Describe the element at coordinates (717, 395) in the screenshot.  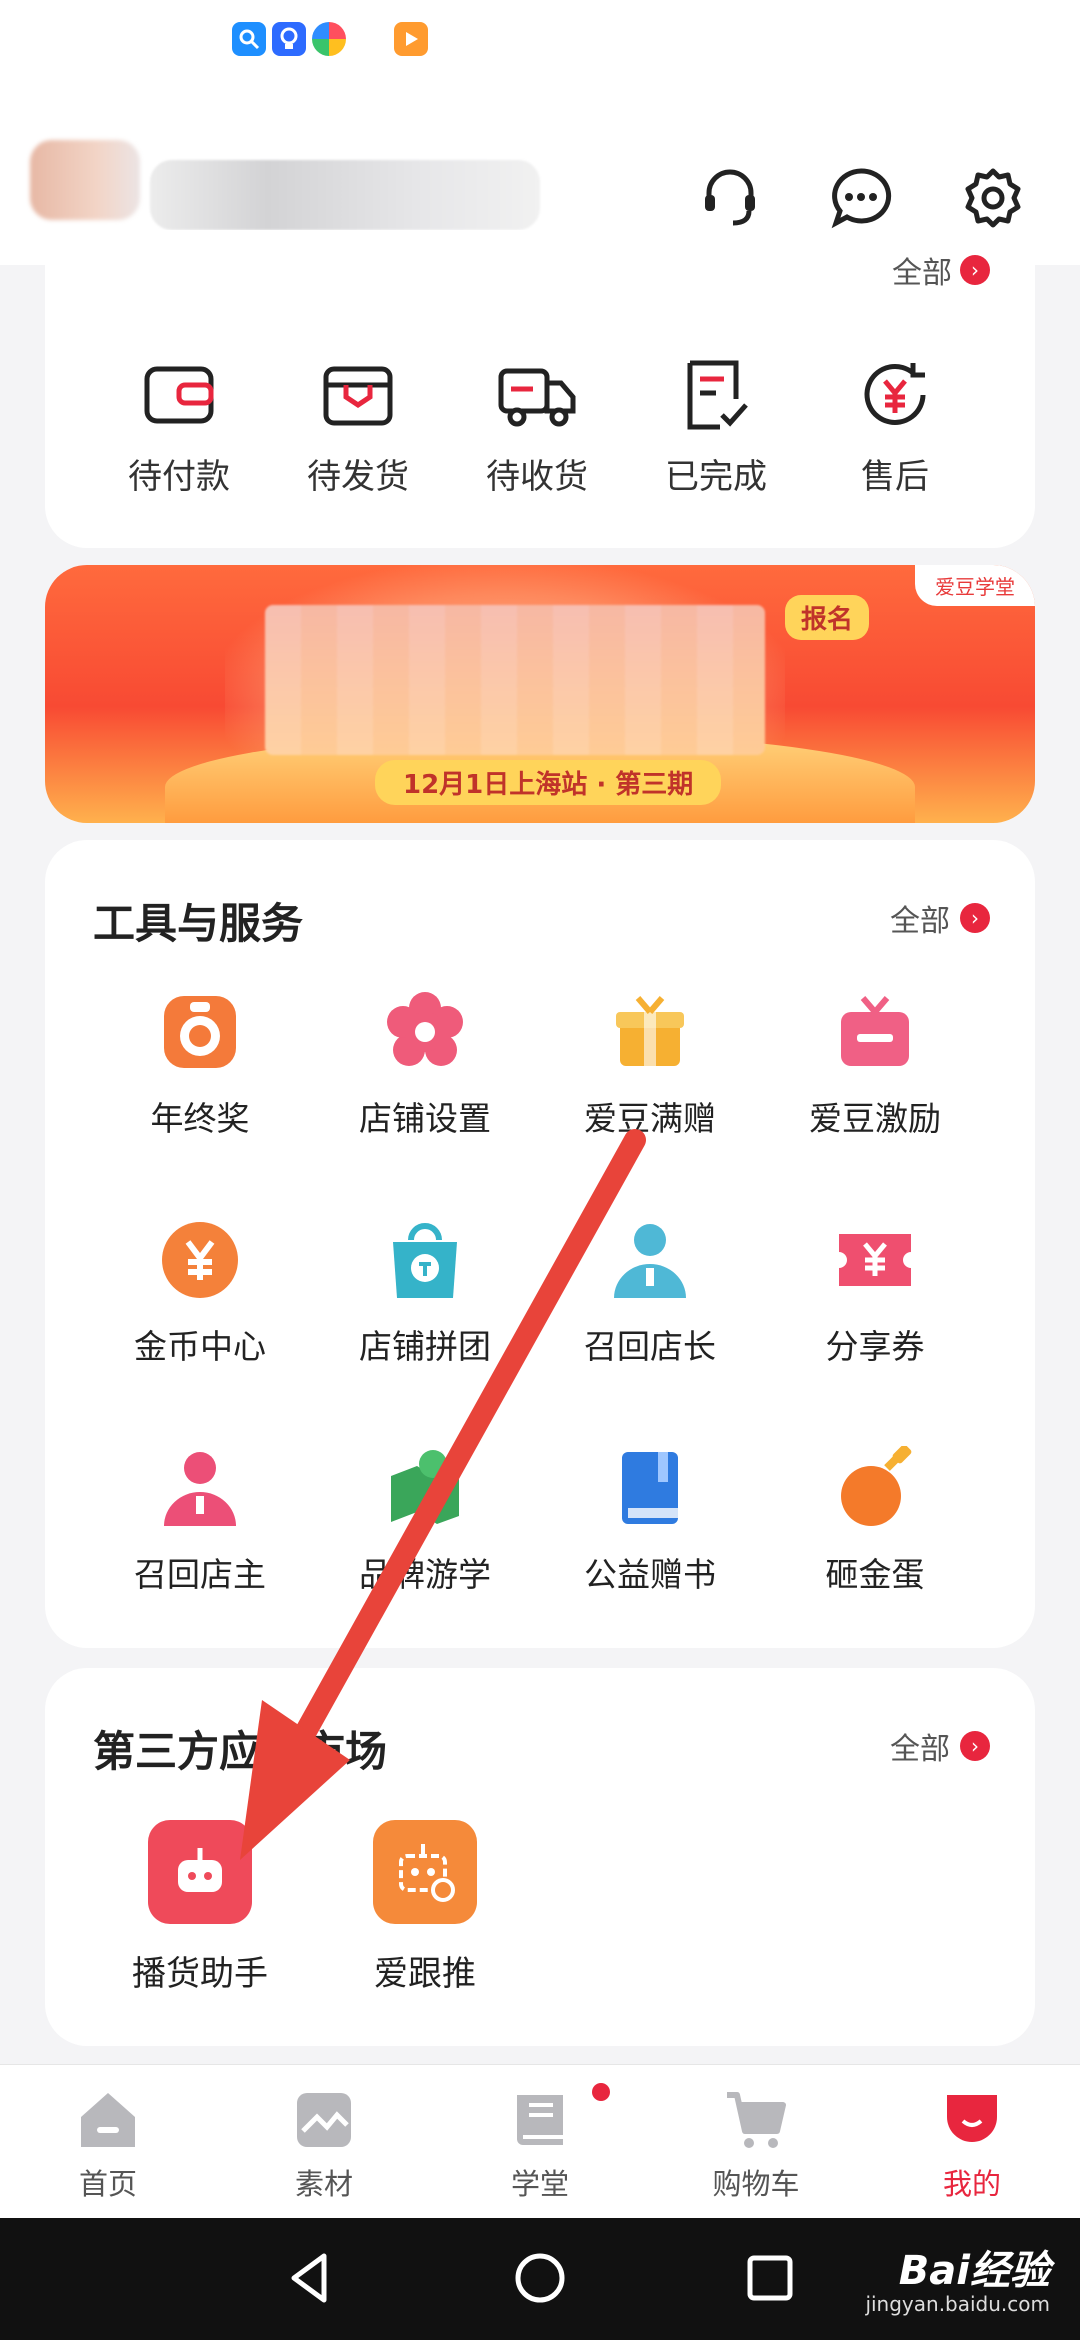
I see `checked-document-icon` at that location.